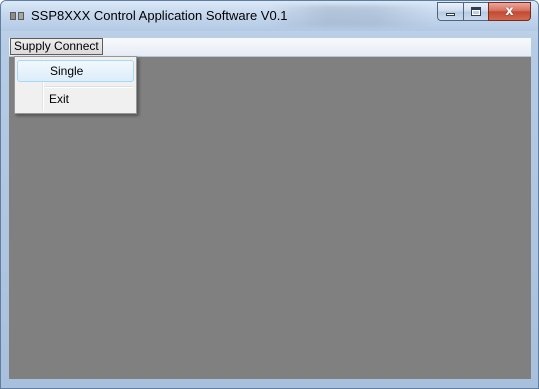  What do you see at coordinates (75, 85) in the screenshot?
I see `supply-connect-dropdown: Single Exit` at bounding box center [75, 85].